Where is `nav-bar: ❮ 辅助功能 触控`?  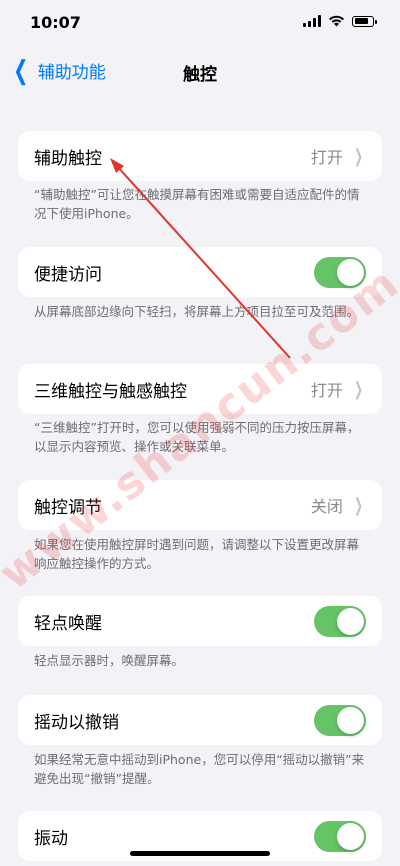
nav-bar: ❮ 辅助功能 触控 is located at coordinates (200, 71).